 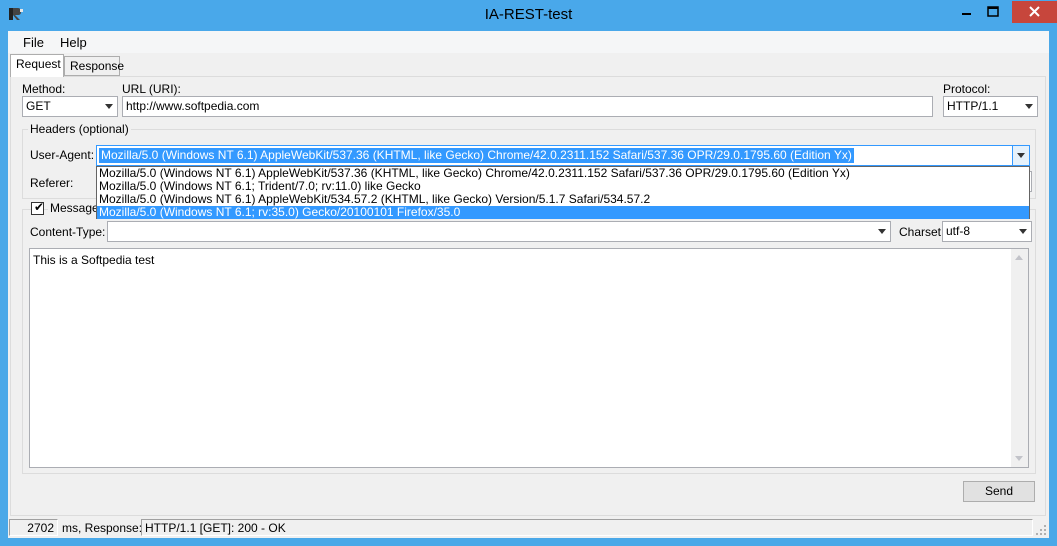 What do you see at coordinates (68, 232) in the screenshot?
I see `content-type-label: Content-Type:` at bounding box center [68, 232].